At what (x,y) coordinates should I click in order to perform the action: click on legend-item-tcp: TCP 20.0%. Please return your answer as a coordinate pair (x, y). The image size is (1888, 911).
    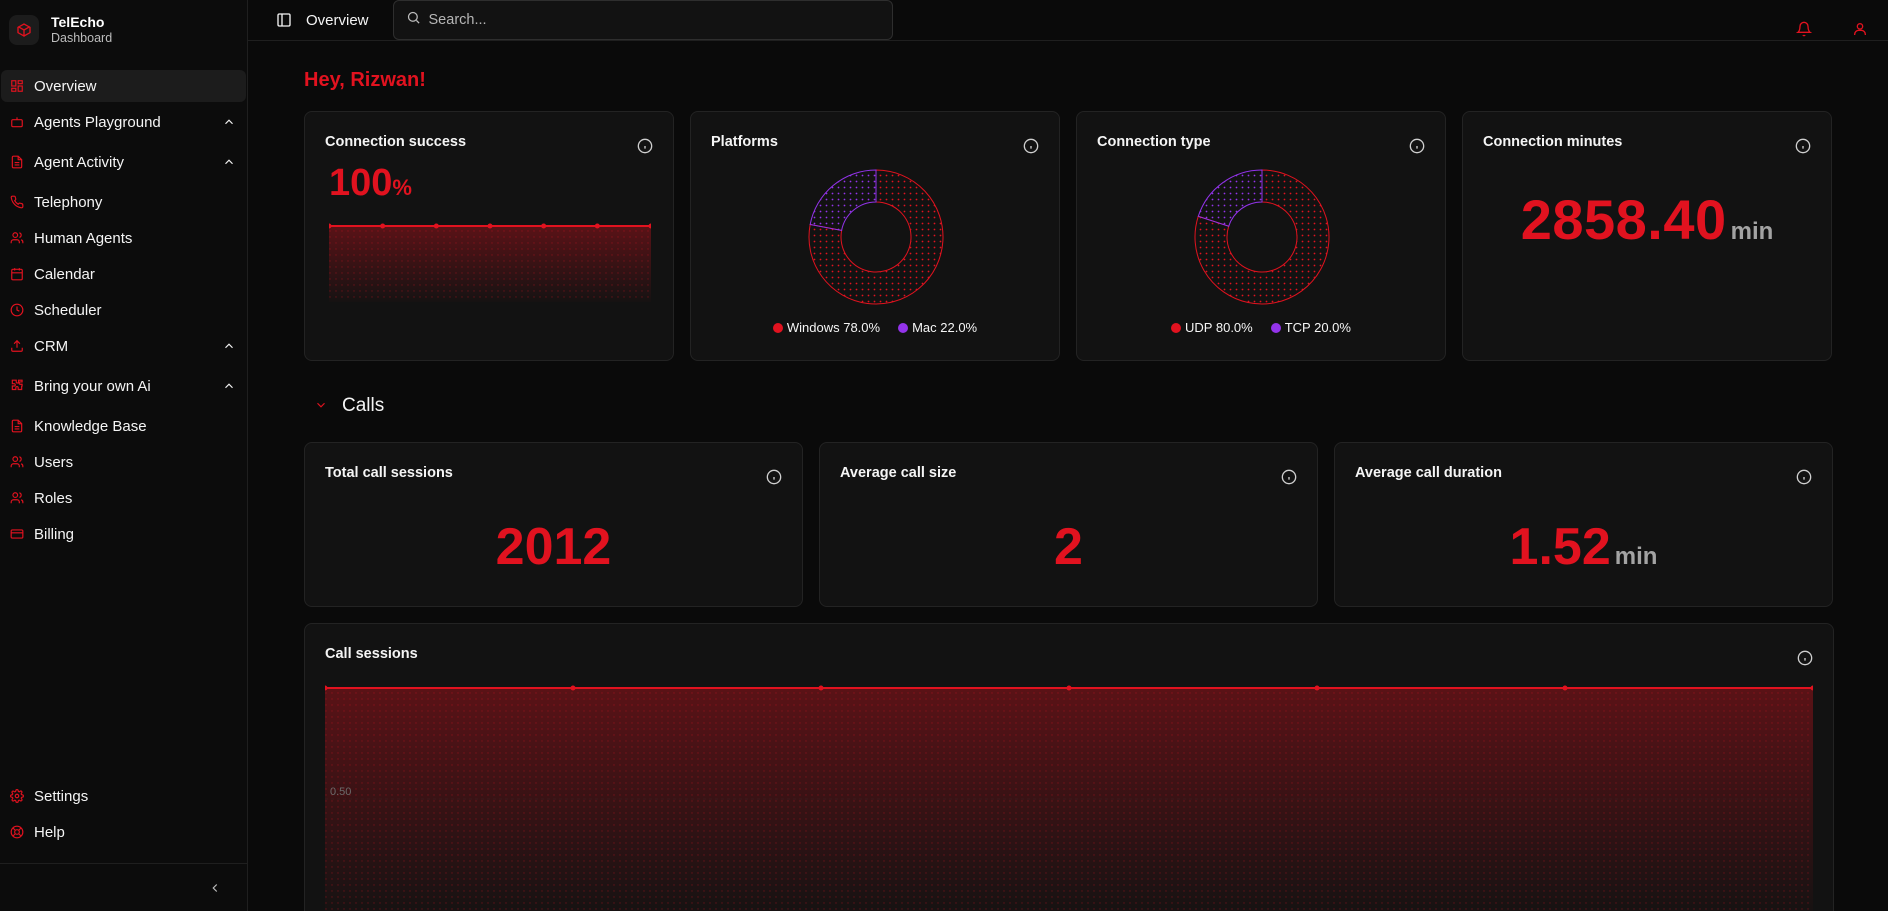
    Looking at the image, I should click on (1310, 327).